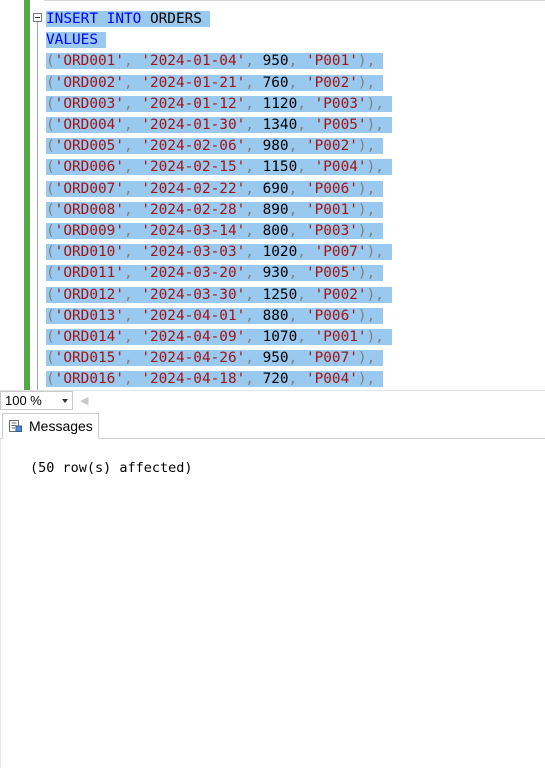  Describe the element at coordinates (89, 273) in the screenshot. I see `order-id-literal: 'ORD011'` at that location.